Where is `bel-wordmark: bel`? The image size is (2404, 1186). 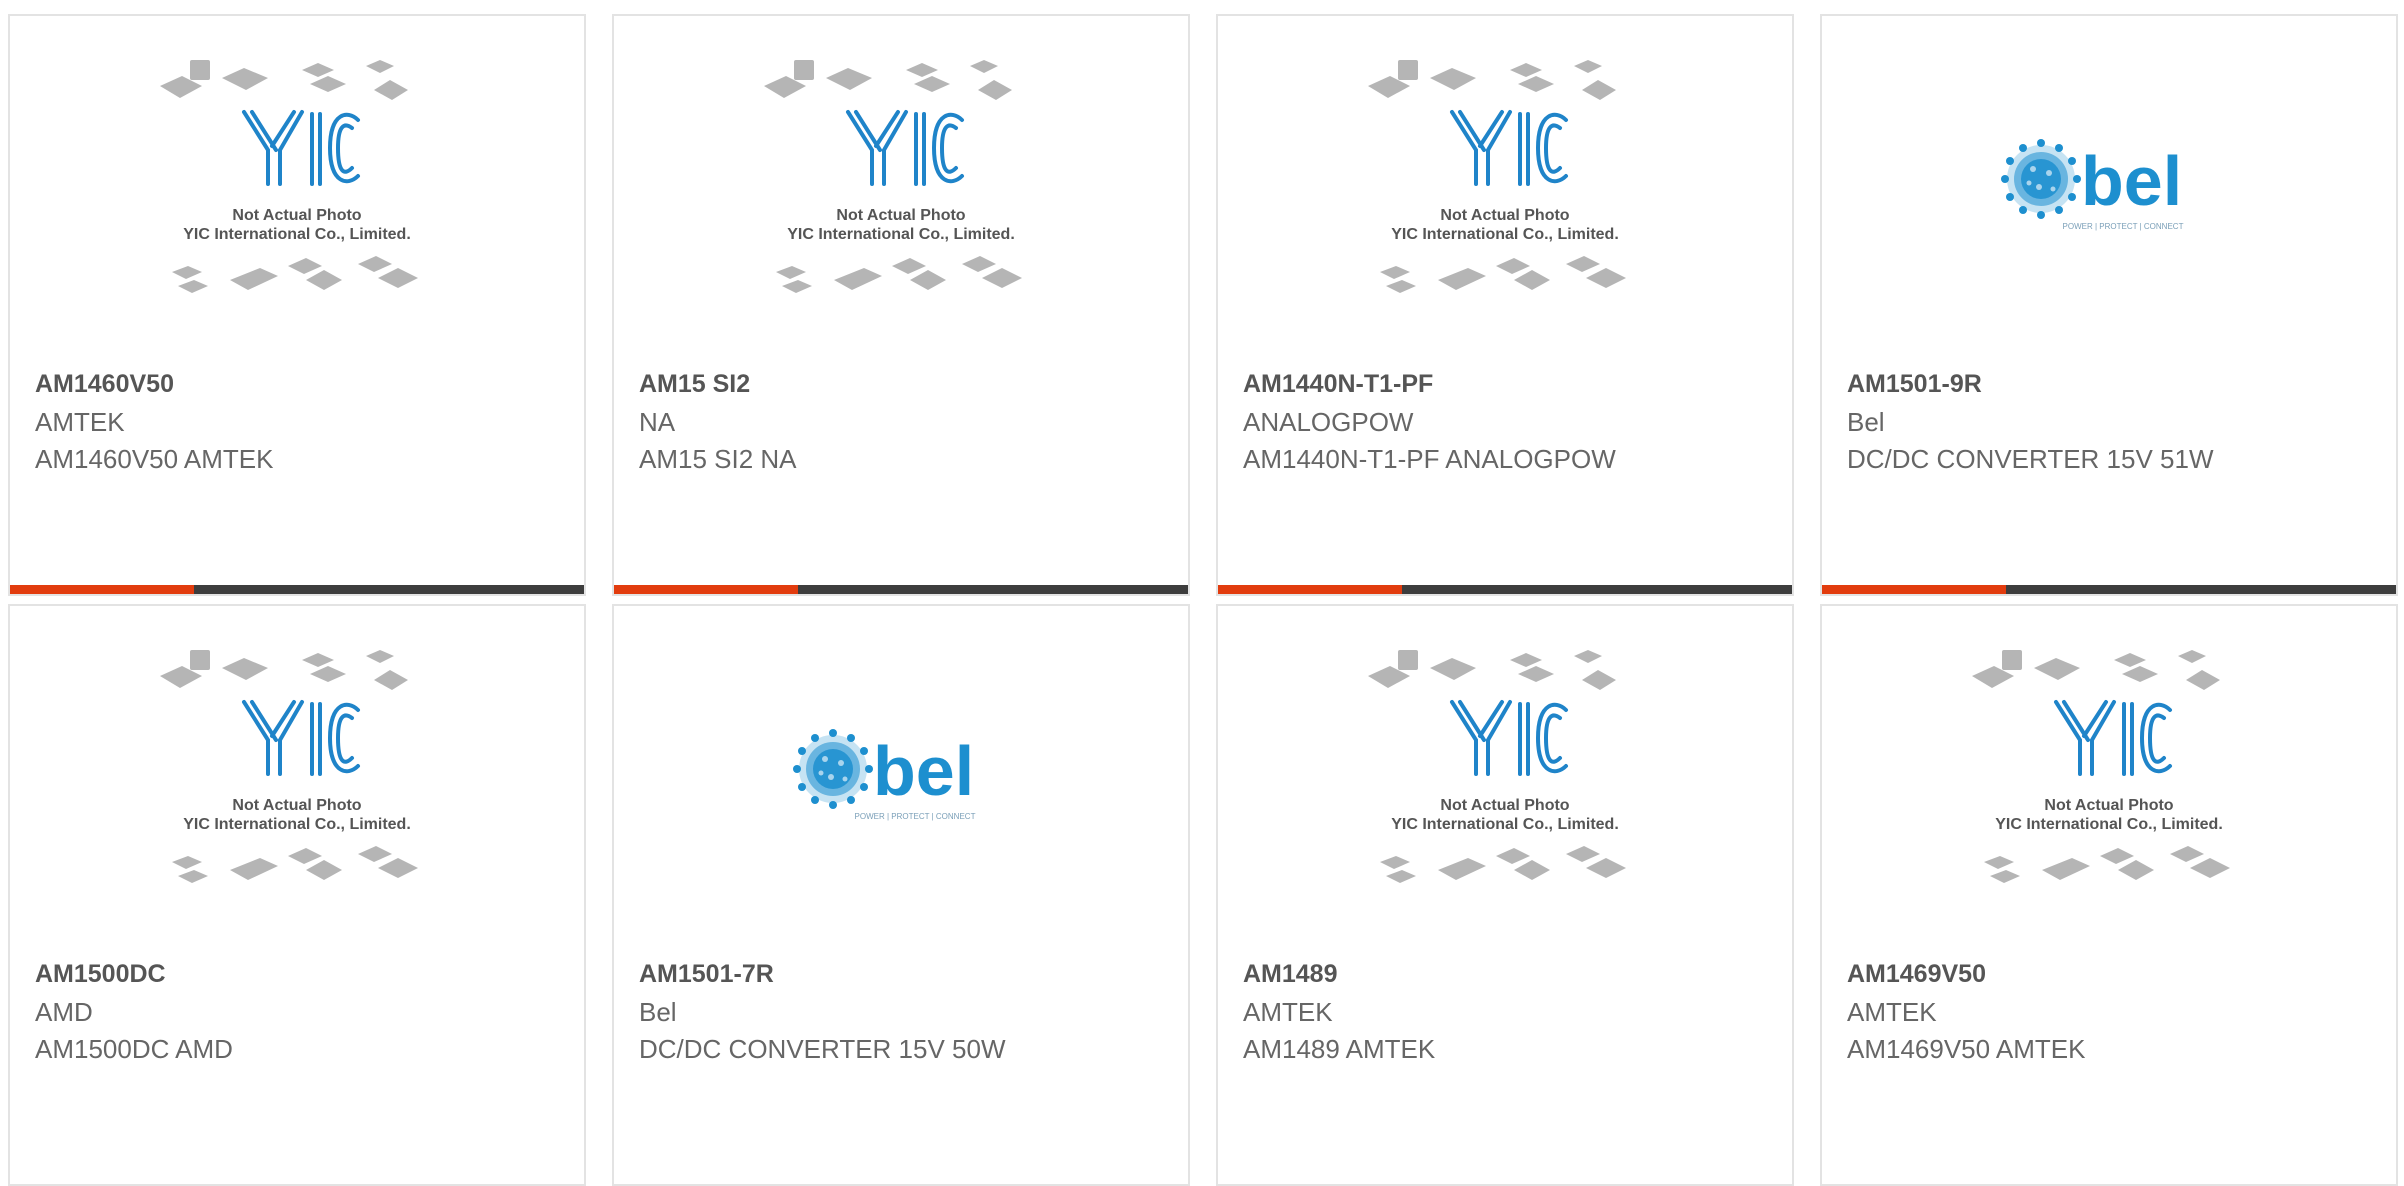 bel-wordmark: bel is located at coordinates (2131, 181).